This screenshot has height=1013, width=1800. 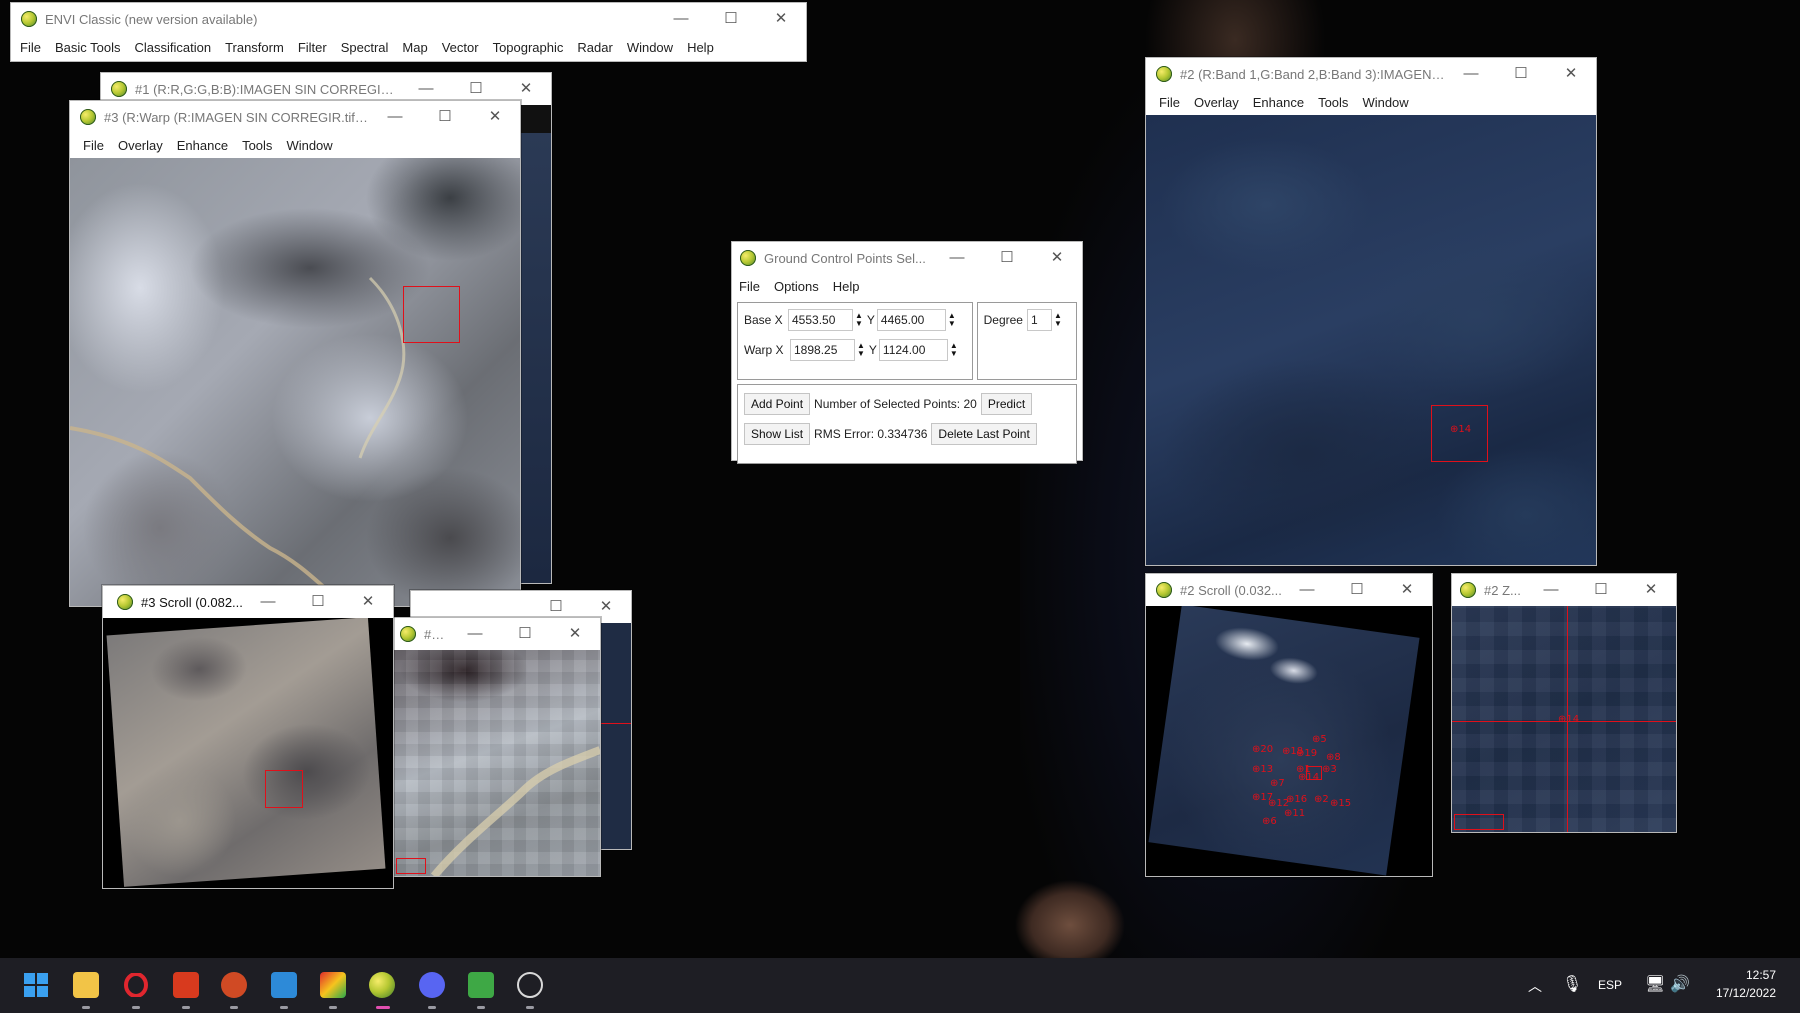 What do you see at coordinates (497, 763) in the screenshot?
I see `zoom3-image` at bounding box center [497, 763].